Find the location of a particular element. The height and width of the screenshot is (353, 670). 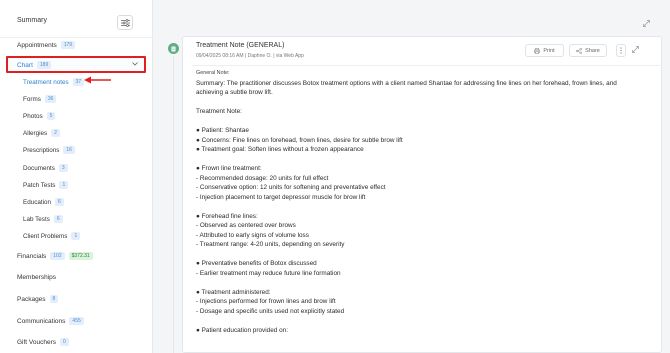

filter-button is located at coordinates (125, 22).